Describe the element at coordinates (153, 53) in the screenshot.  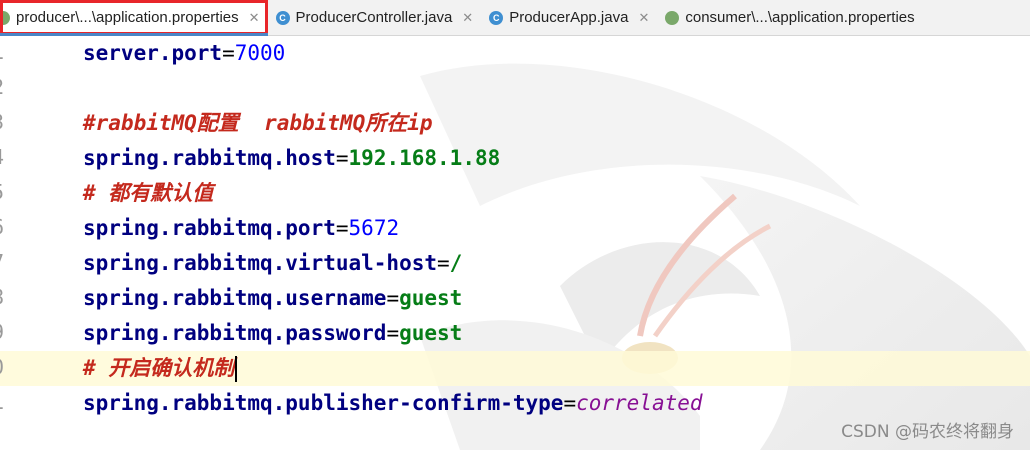
I see `property-key: server.port` at that location.